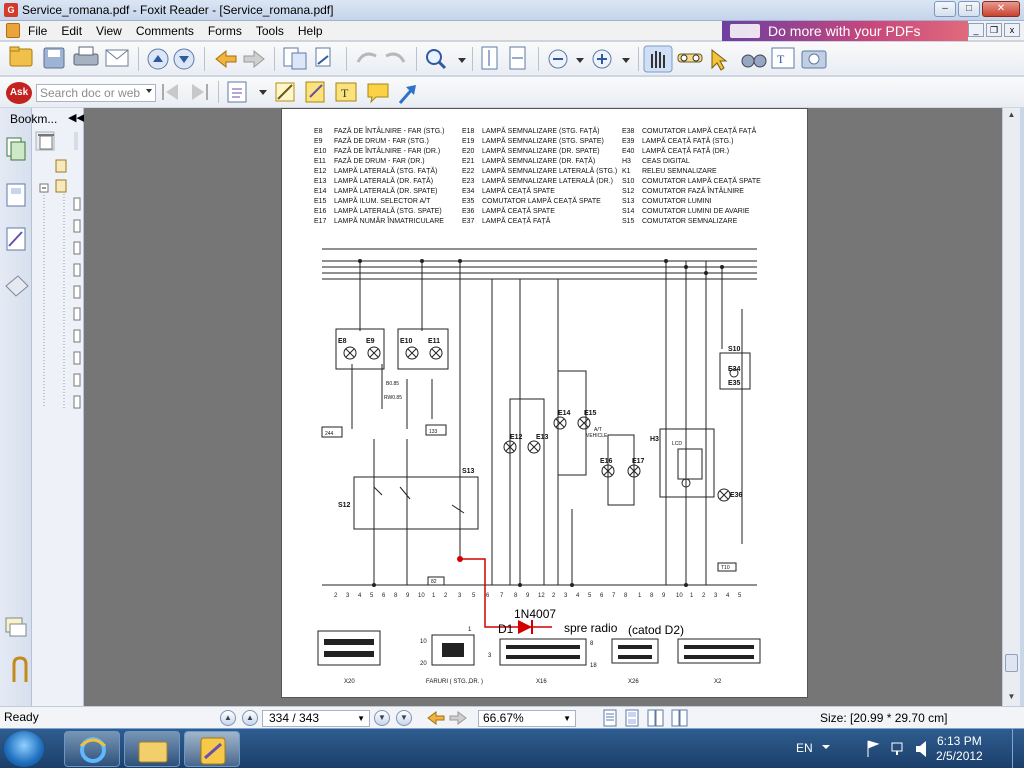 The width and height of the screenshot is (1024, 768). I want to click on fit-width-icon, so click(517, 58).